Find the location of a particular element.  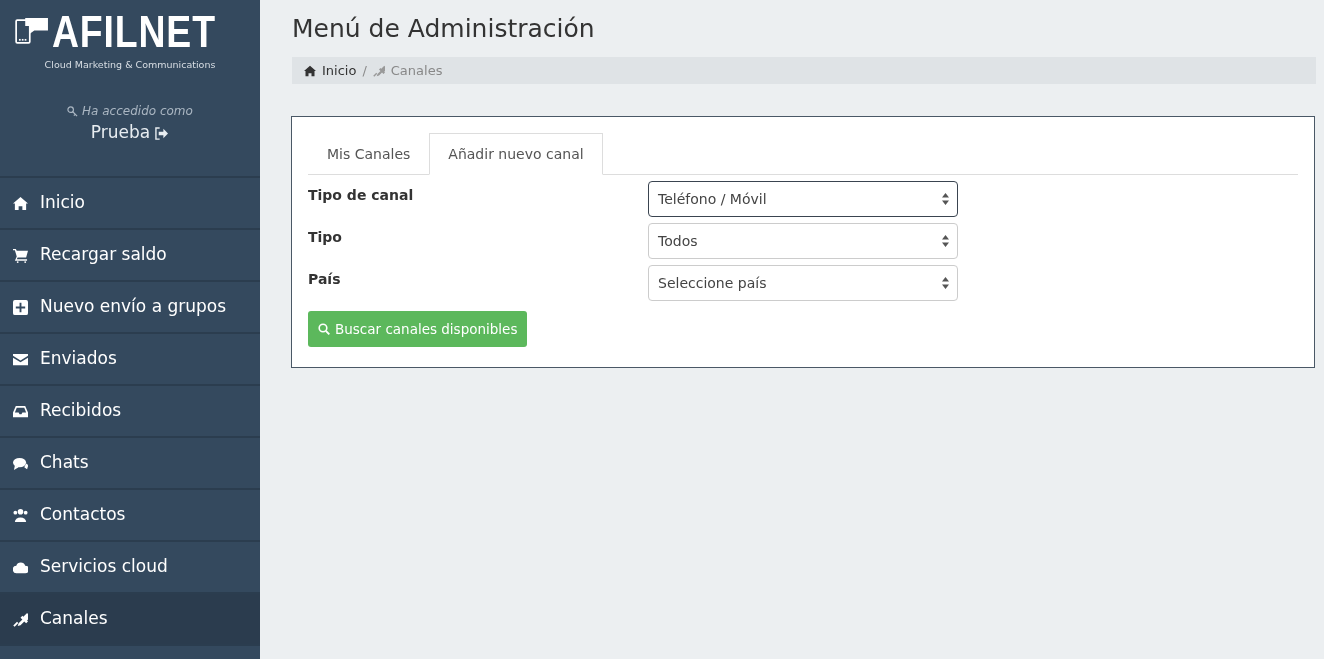

sidebar-item: Recargar saldo is located at coordinates (130, 256).